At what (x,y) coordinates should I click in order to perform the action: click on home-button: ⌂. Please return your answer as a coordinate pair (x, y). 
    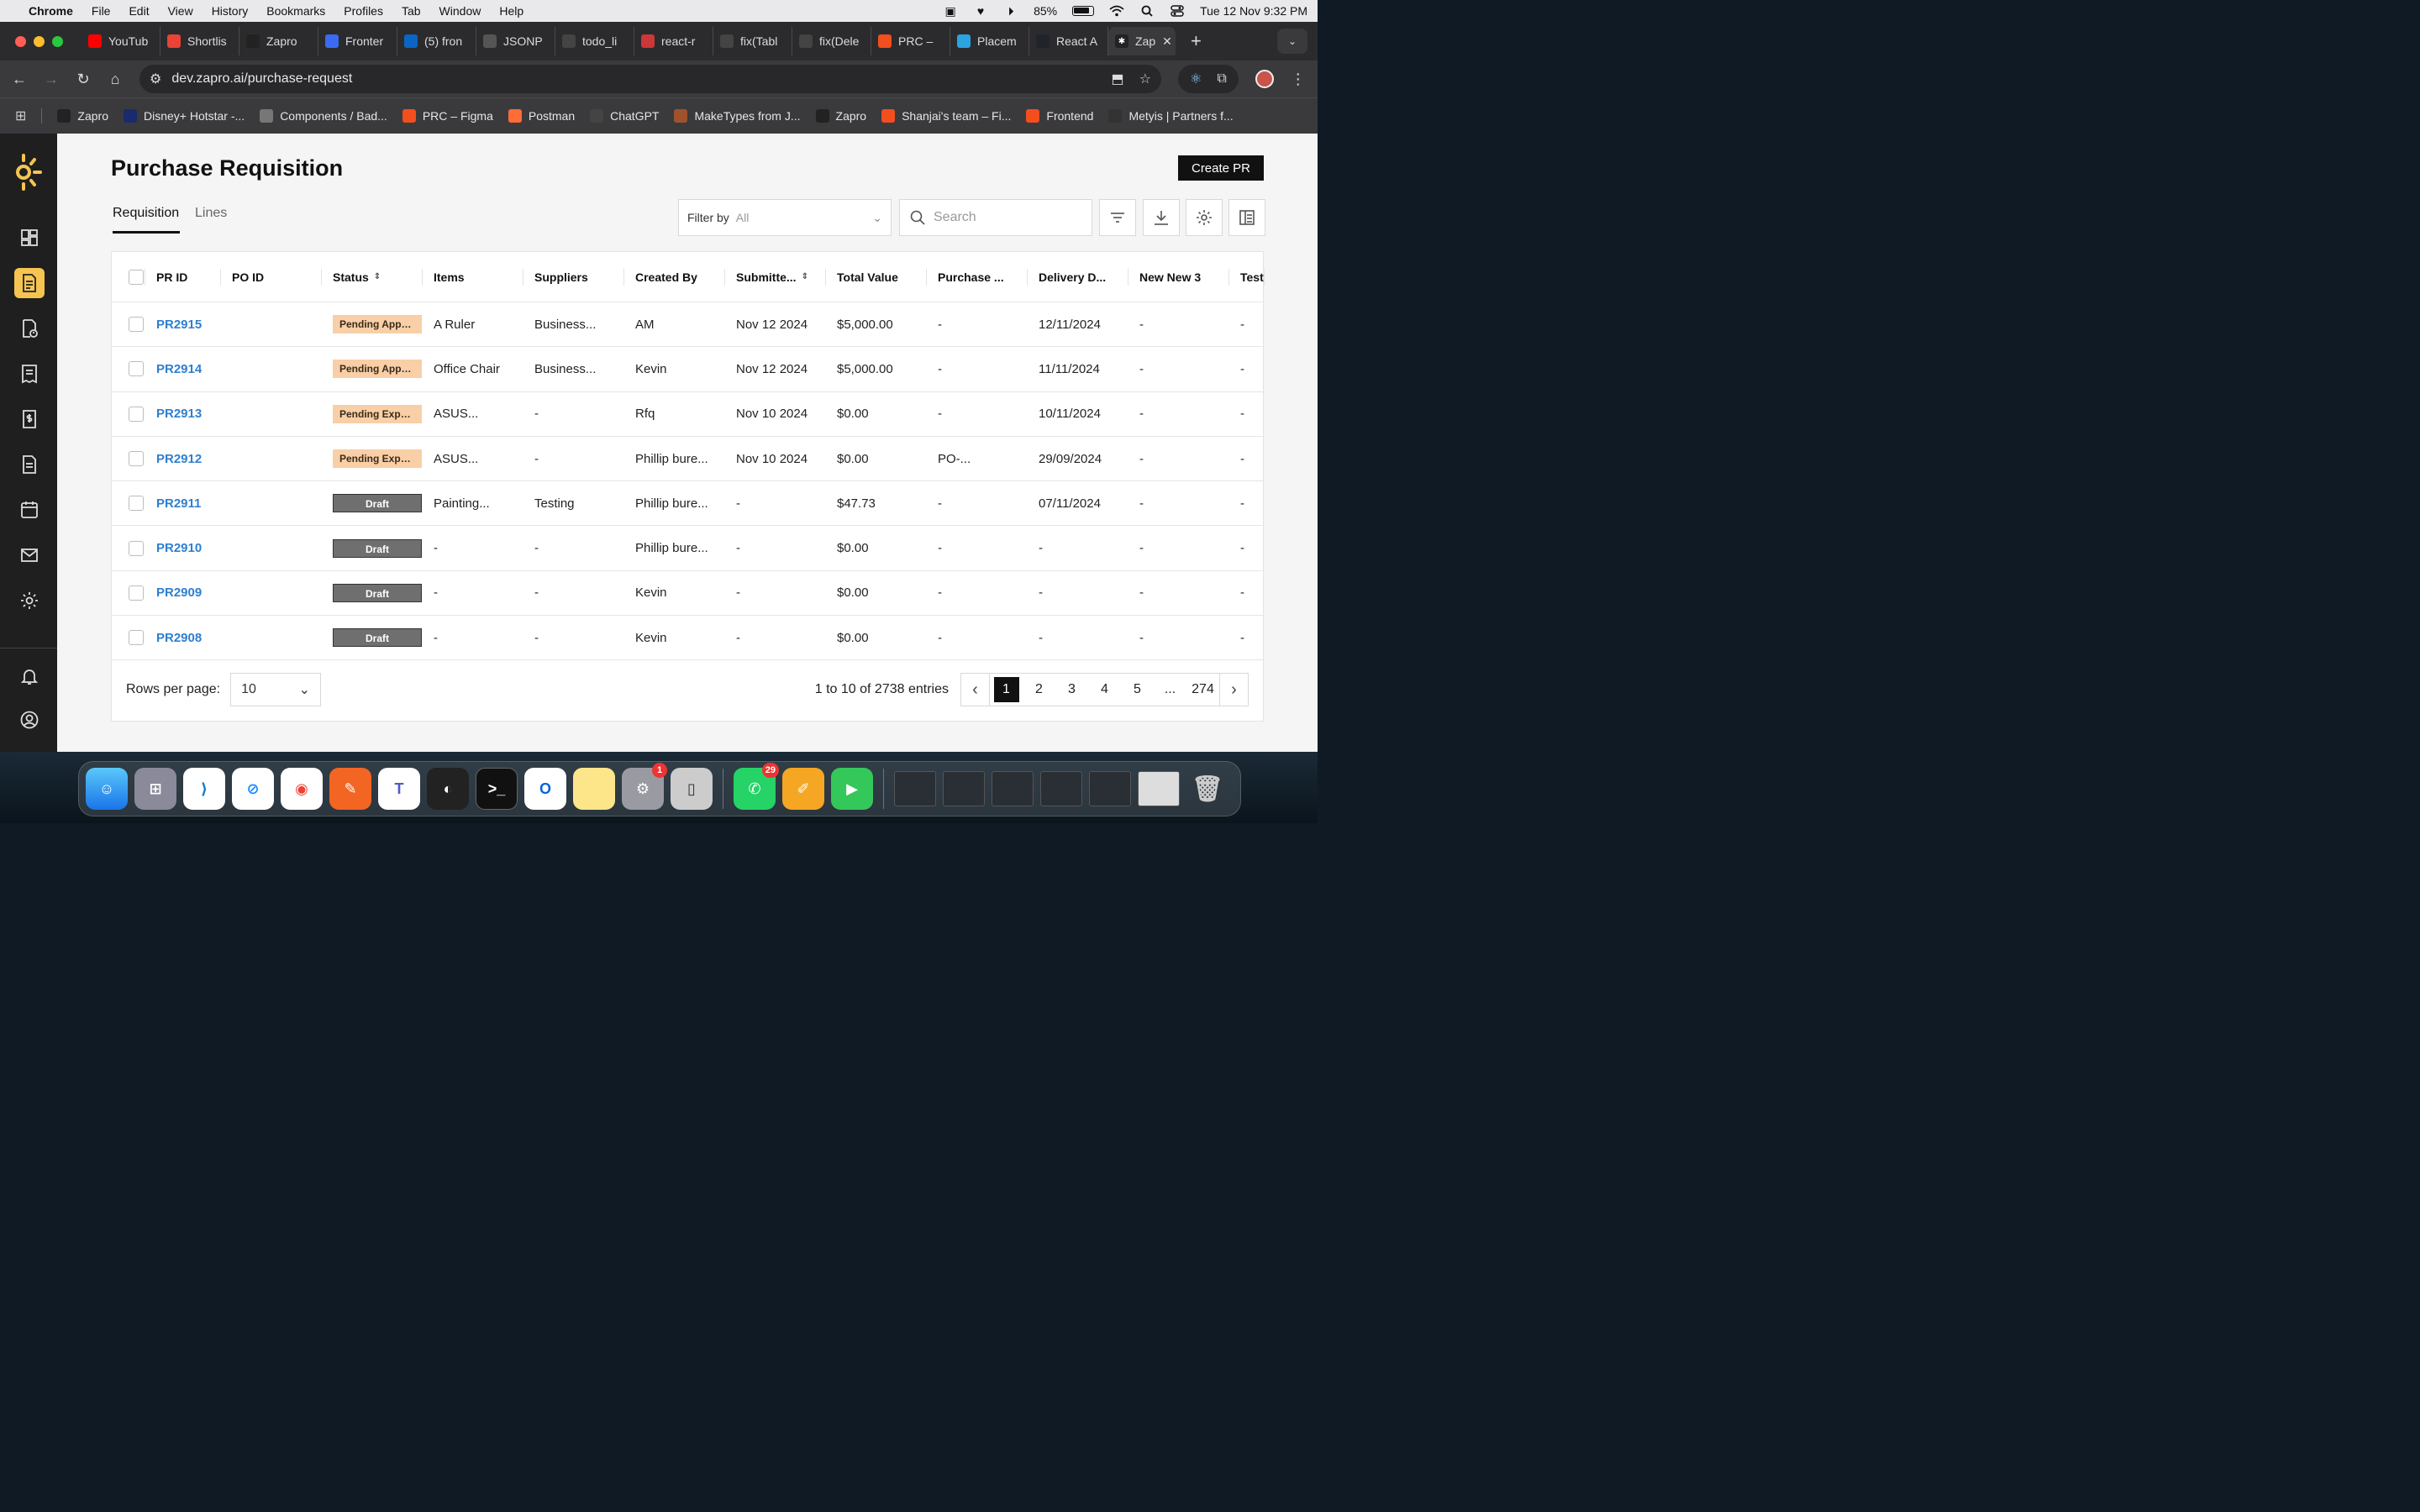
    Looking at the image, I should click on (116, 79).